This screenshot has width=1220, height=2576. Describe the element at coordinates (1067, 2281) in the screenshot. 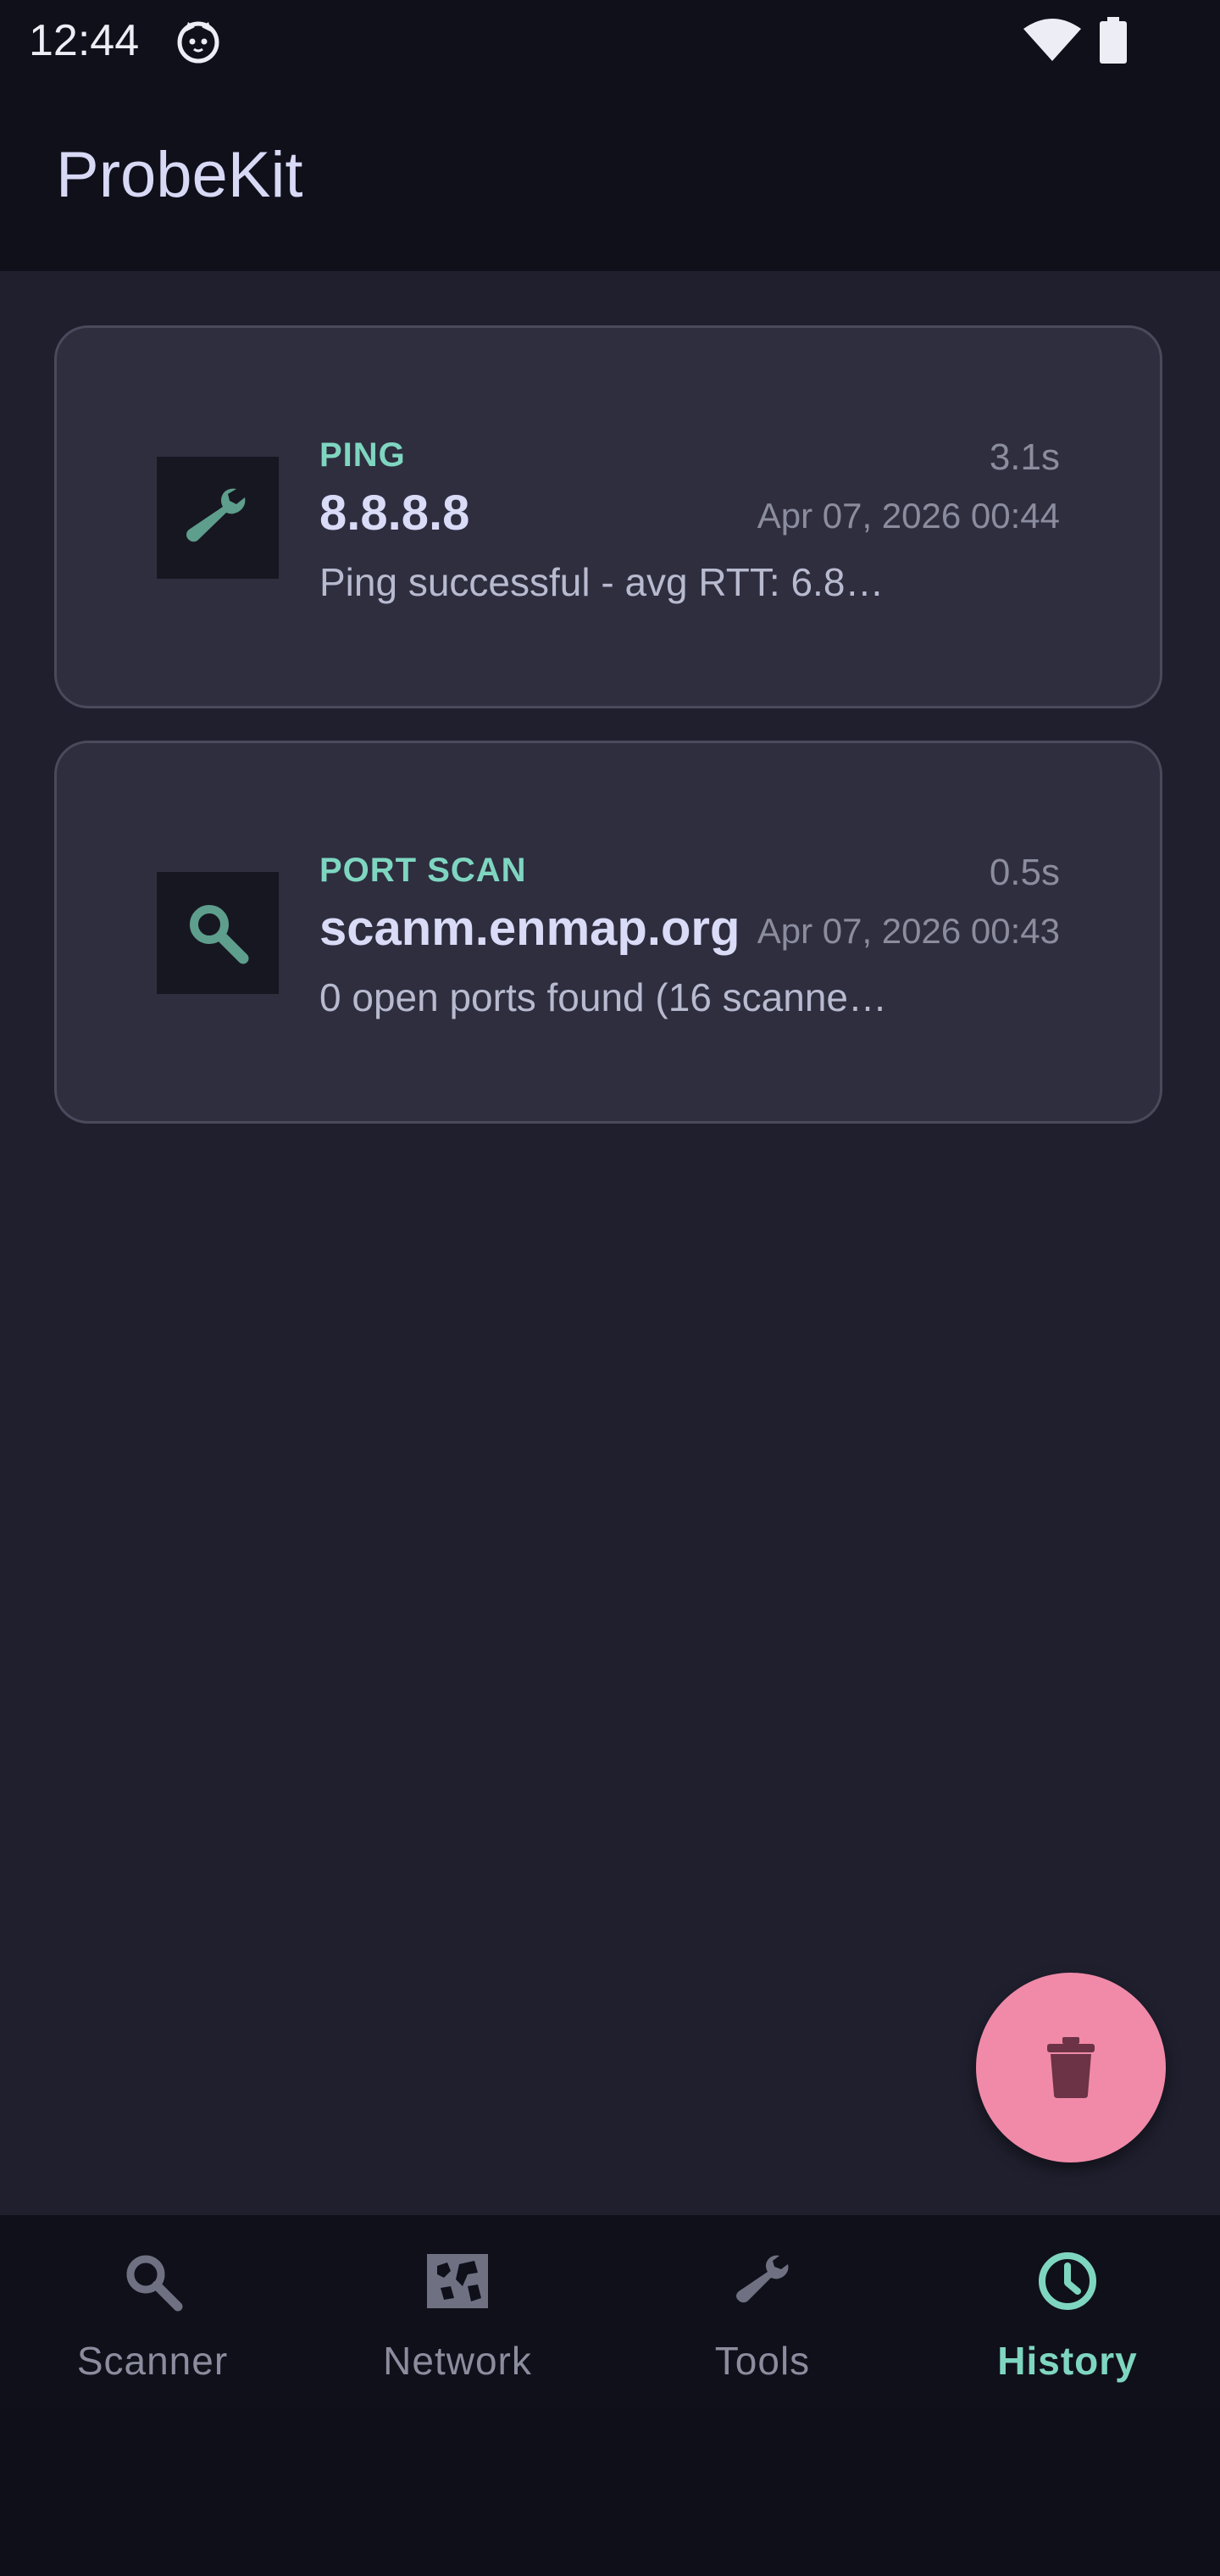

I see `history-icon` at that location.